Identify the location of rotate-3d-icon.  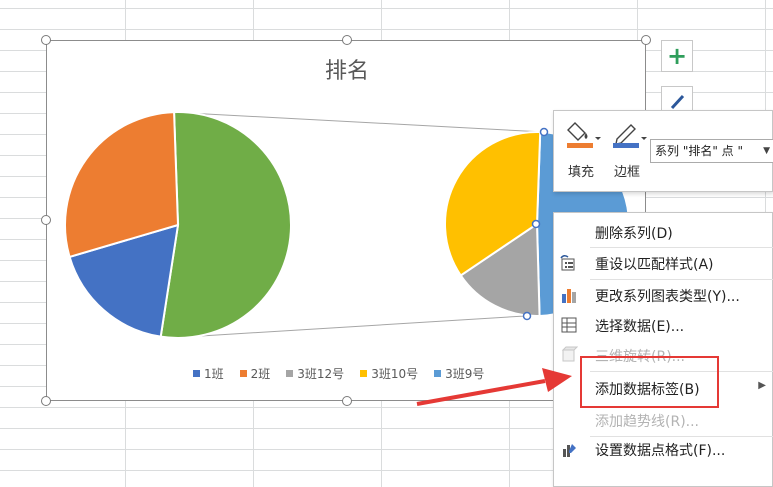
(569, 354).